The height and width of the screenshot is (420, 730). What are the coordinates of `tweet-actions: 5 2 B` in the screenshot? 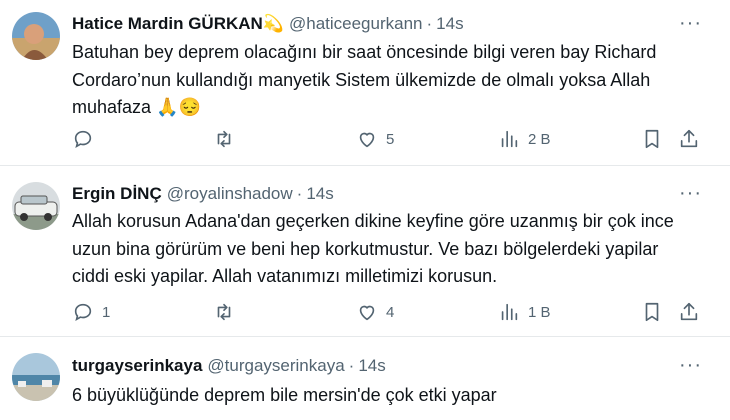 It's located at (392, 140).